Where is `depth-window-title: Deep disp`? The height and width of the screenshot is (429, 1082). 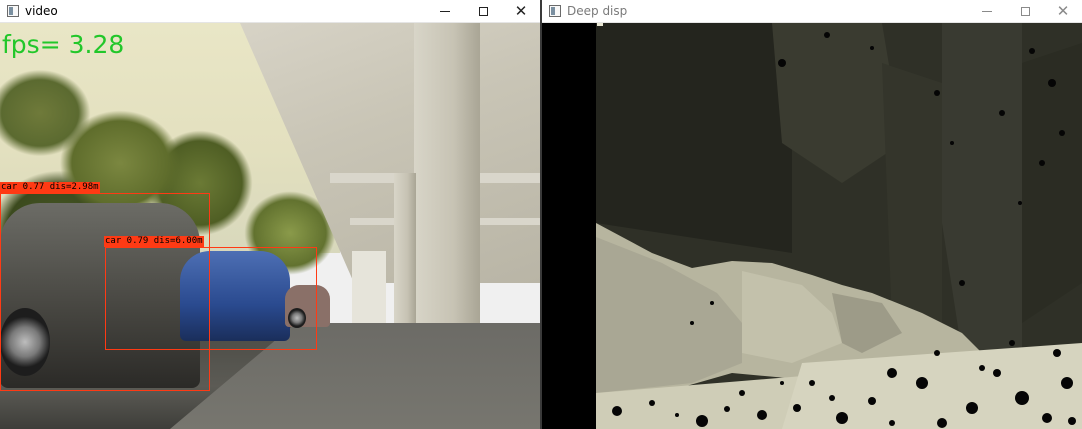
depth-window-title: Deep disp is located at coordinates (597, 11).